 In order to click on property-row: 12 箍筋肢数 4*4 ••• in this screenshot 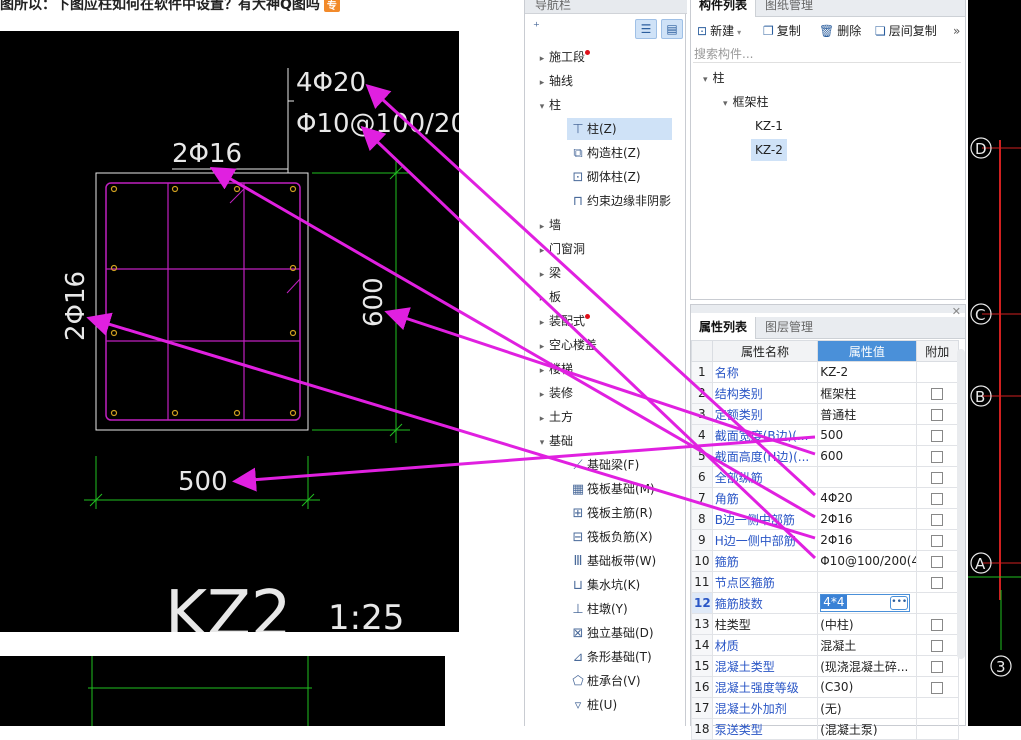, I will do `click(825, 603)`.